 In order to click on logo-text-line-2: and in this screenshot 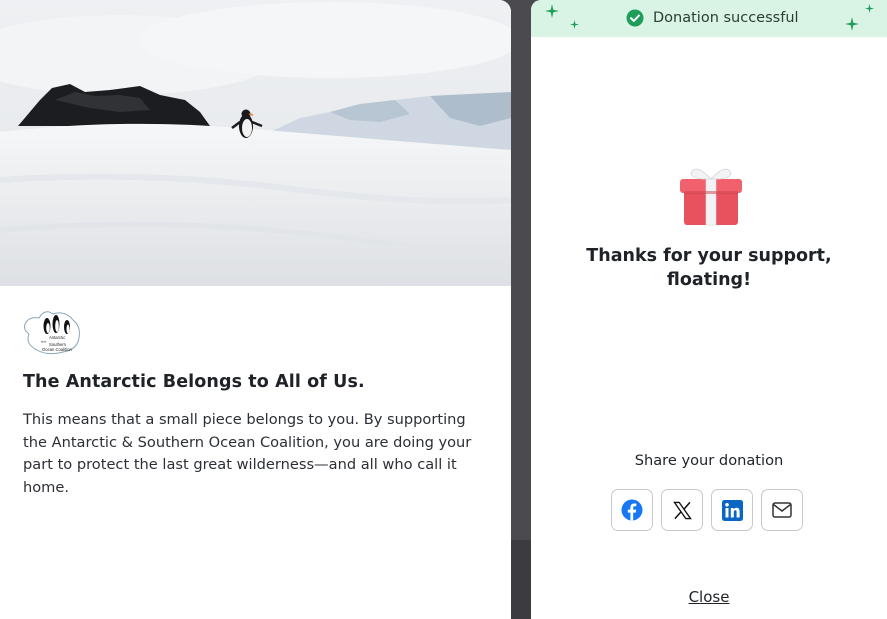, I will do `click(43, 342)`.